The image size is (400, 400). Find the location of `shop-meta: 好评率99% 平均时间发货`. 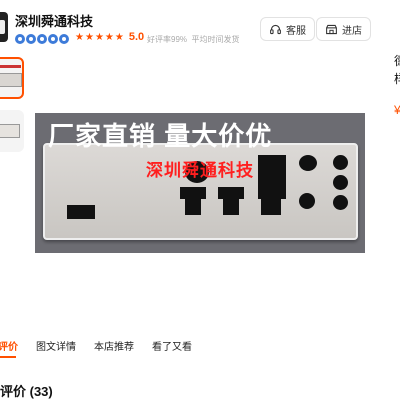

shop-meta: 好评率99% 平均时间发货 is located at coordinates (193, 39).